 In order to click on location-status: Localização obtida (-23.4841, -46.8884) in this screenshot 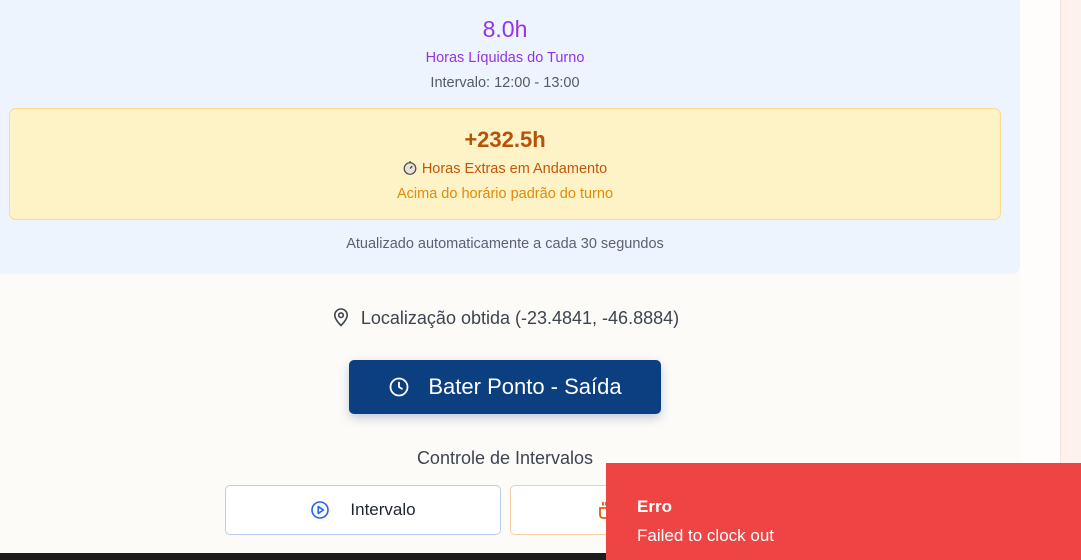, I will do `click(505, 318)`.